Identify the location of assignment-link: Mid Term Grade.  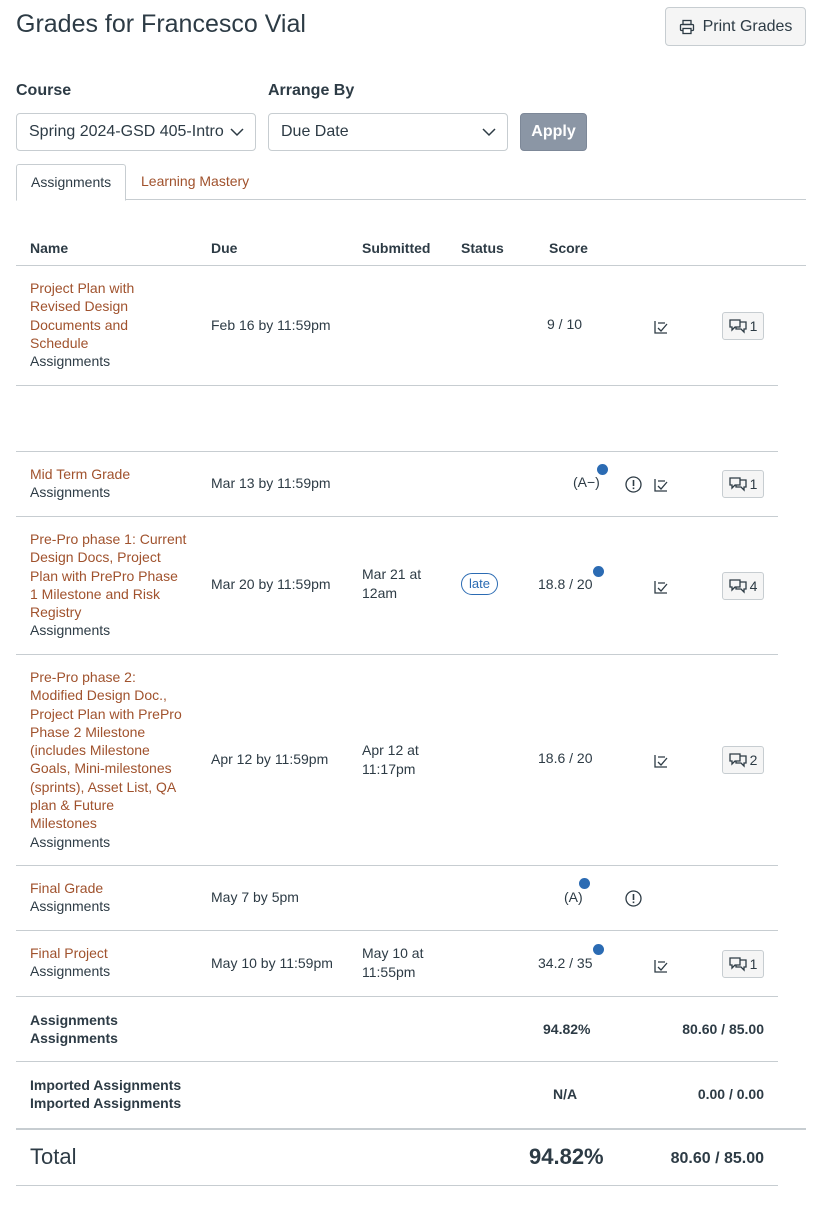
(80, 474).